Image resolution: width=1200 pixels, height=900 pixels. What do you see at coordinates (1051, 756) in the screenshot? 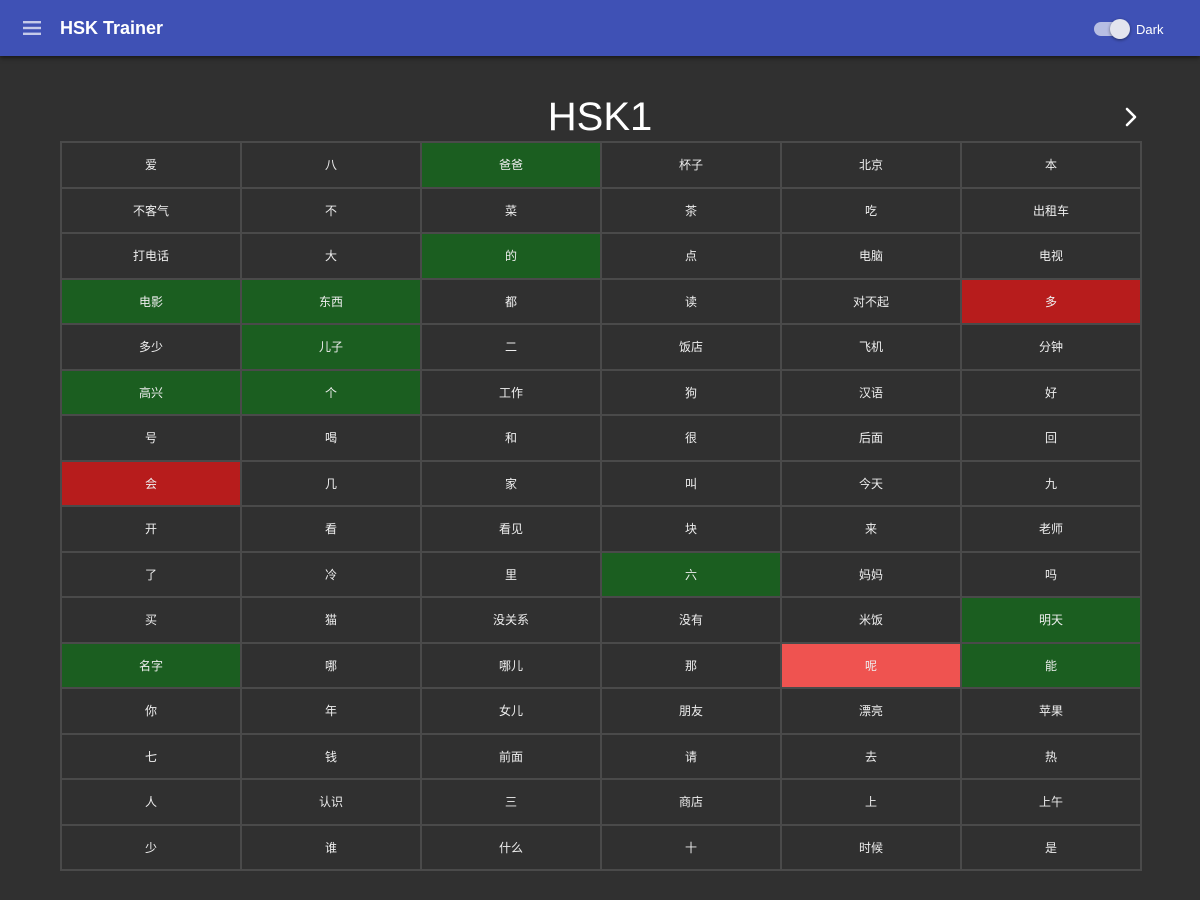
I see `vocab-cell: 热` at bounding box center [1051, 756].